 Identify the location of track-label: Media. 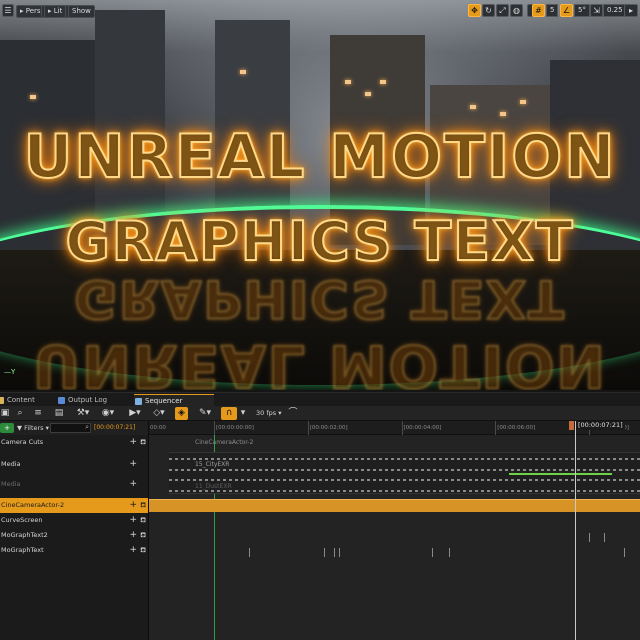
(11, 464).